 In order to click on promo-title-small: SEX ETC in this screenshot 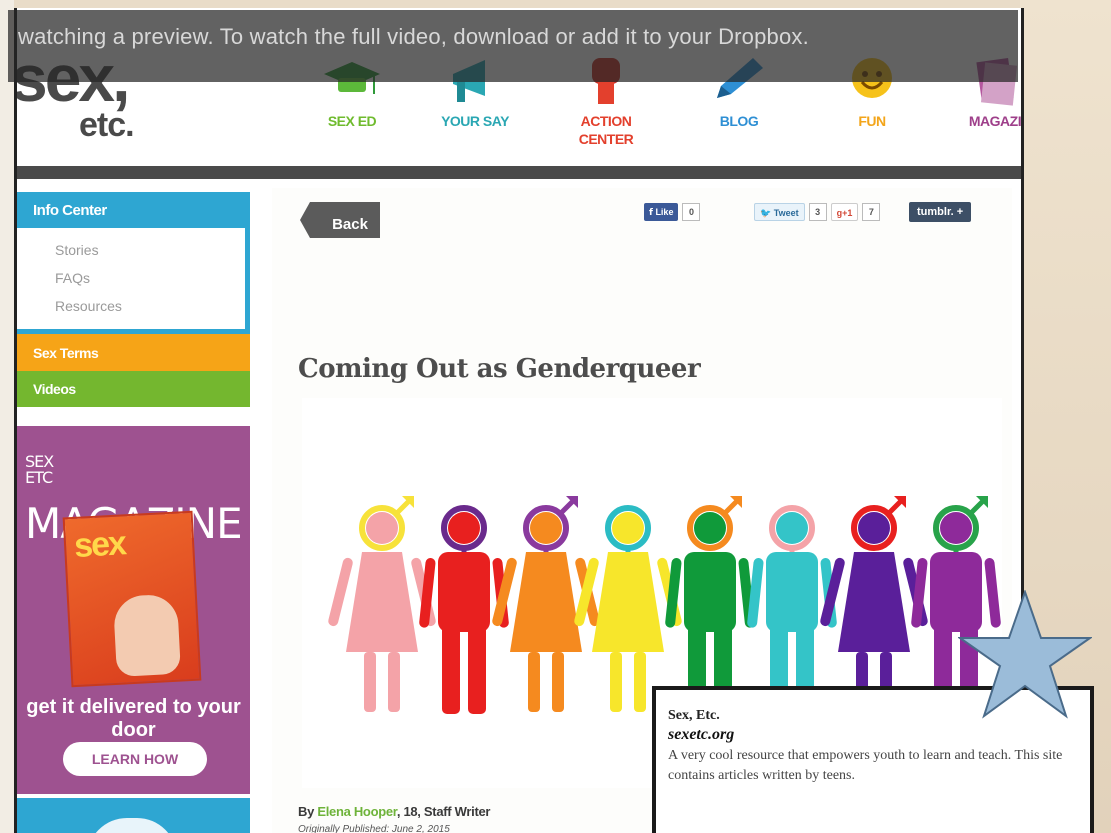, I will do `click(39, 469)`.